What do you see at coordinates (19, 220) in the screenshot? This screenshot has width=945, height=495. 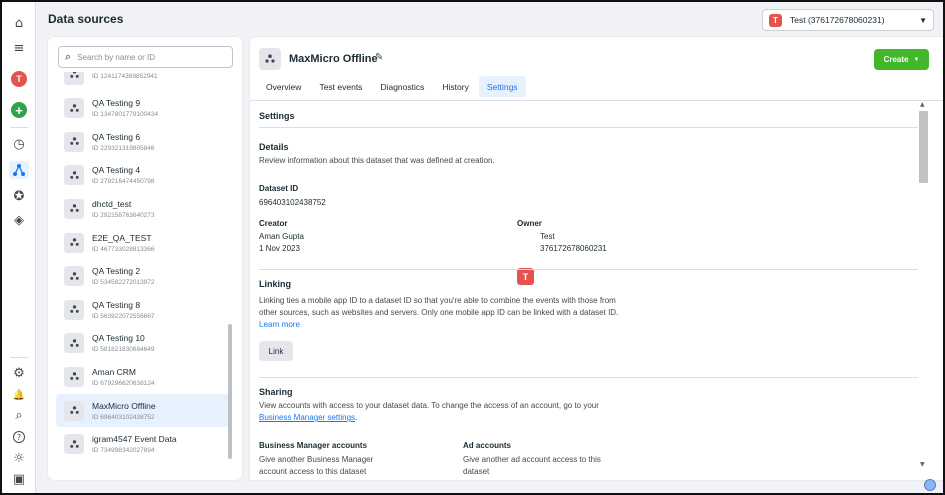 I see `gem-icon: ◈` at bounding box center [19, 220].